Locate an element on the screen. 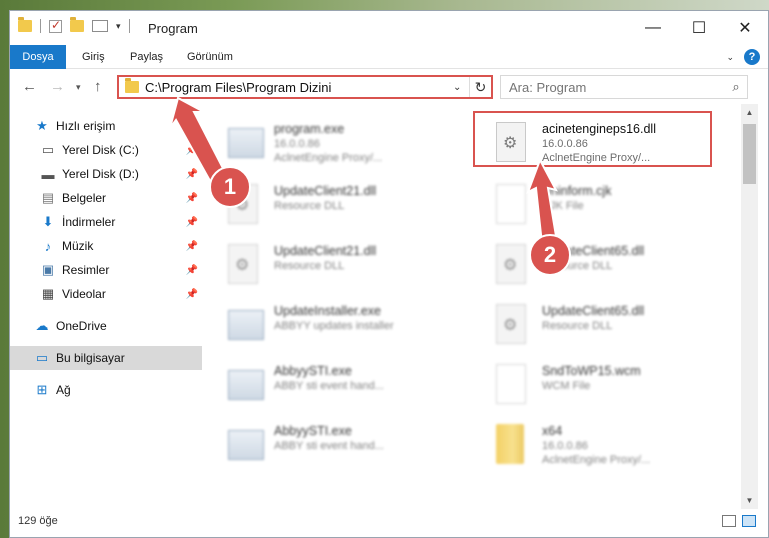  large-icons-view-icon is located at coordinates (749, 521).